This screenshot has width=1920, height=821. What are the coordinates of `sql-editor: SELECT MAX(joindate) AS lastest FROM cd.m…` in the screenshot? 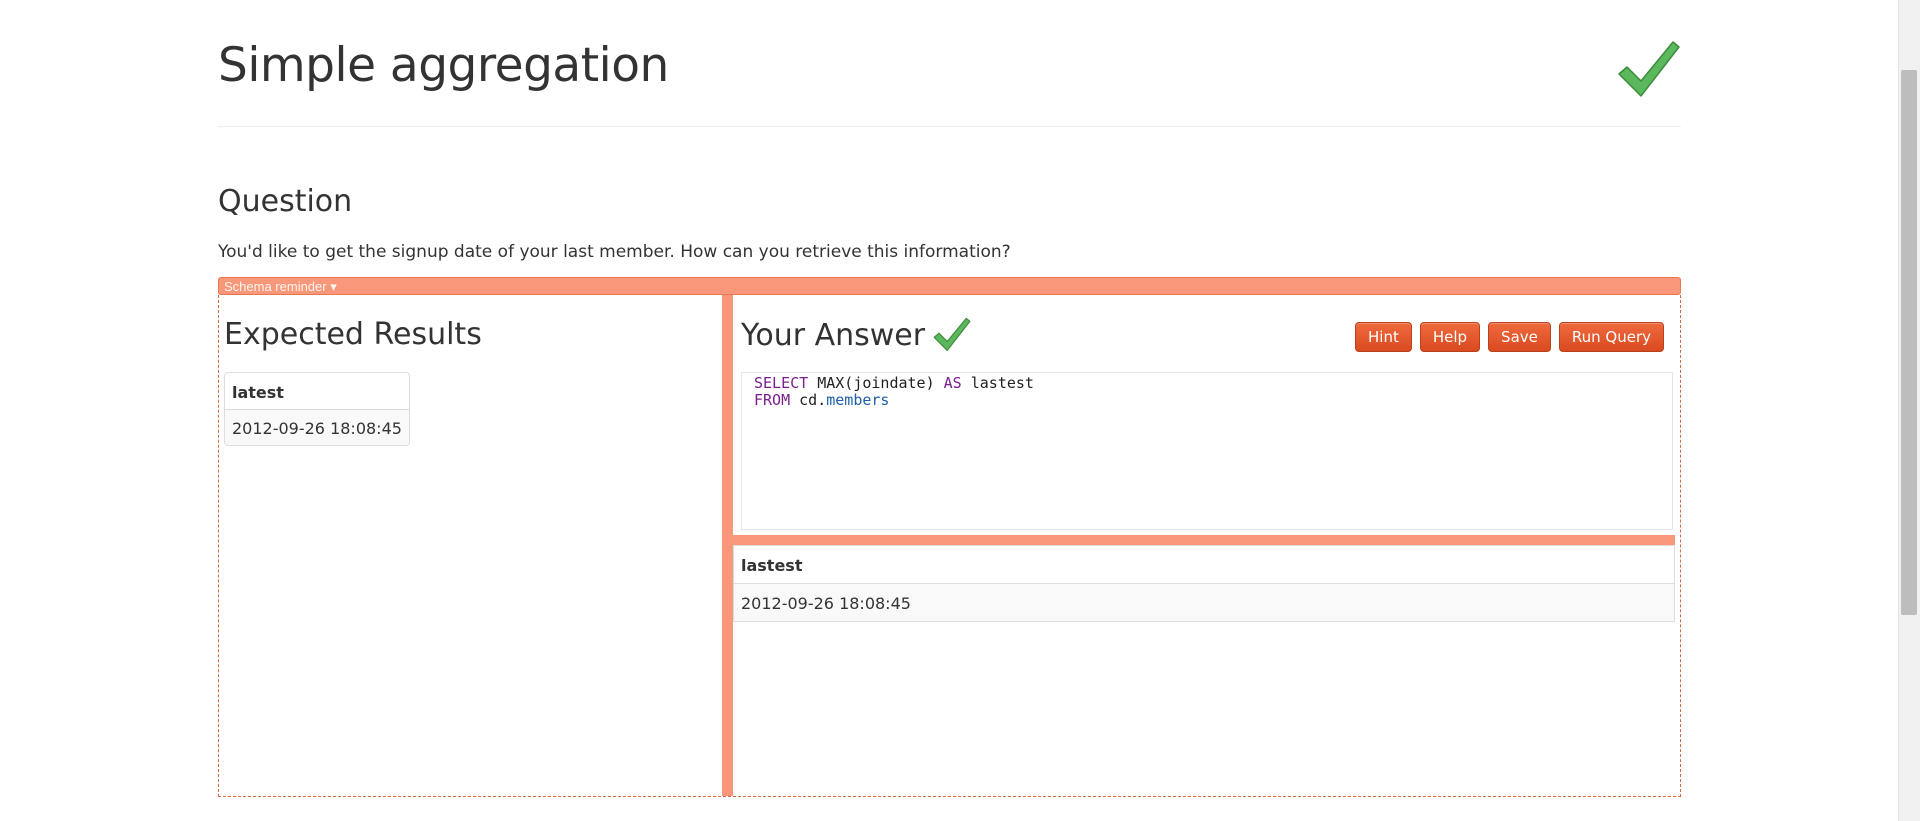 It's located at (1207, 451).